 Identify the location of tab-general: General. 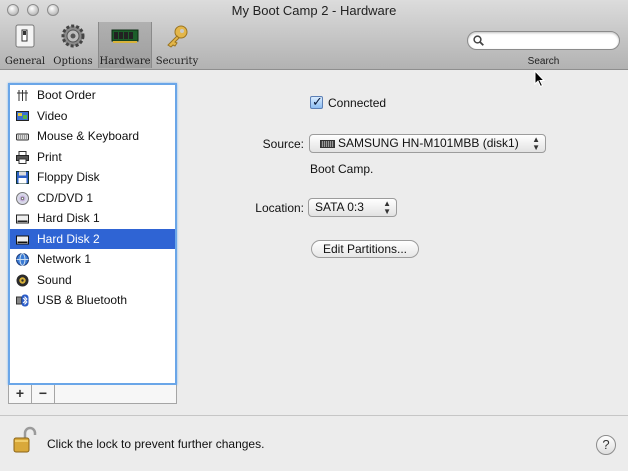
(25, 45).